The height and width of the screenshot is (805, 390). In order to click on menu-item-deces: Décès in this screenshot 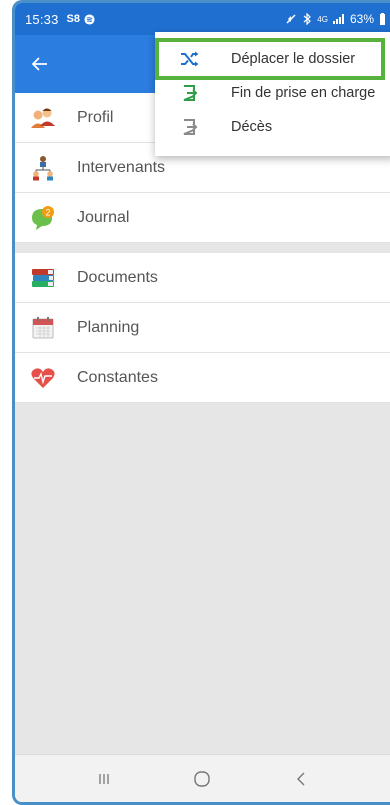, I will do `click(272, 127)`.